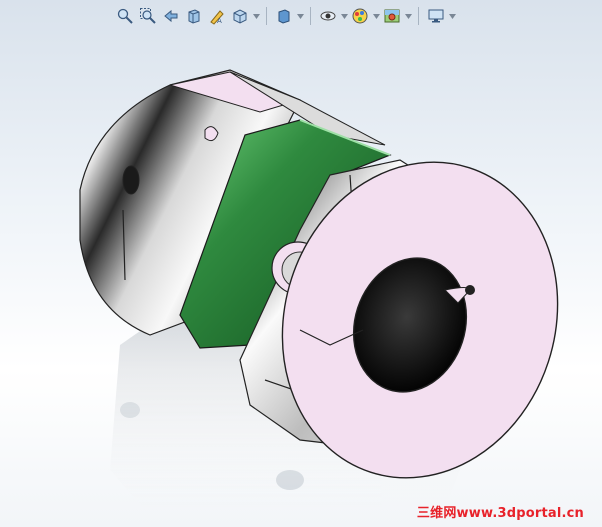 This screenshot has height=527, width=602. I want to click on edit-appearance-icon, so click(360, 16).